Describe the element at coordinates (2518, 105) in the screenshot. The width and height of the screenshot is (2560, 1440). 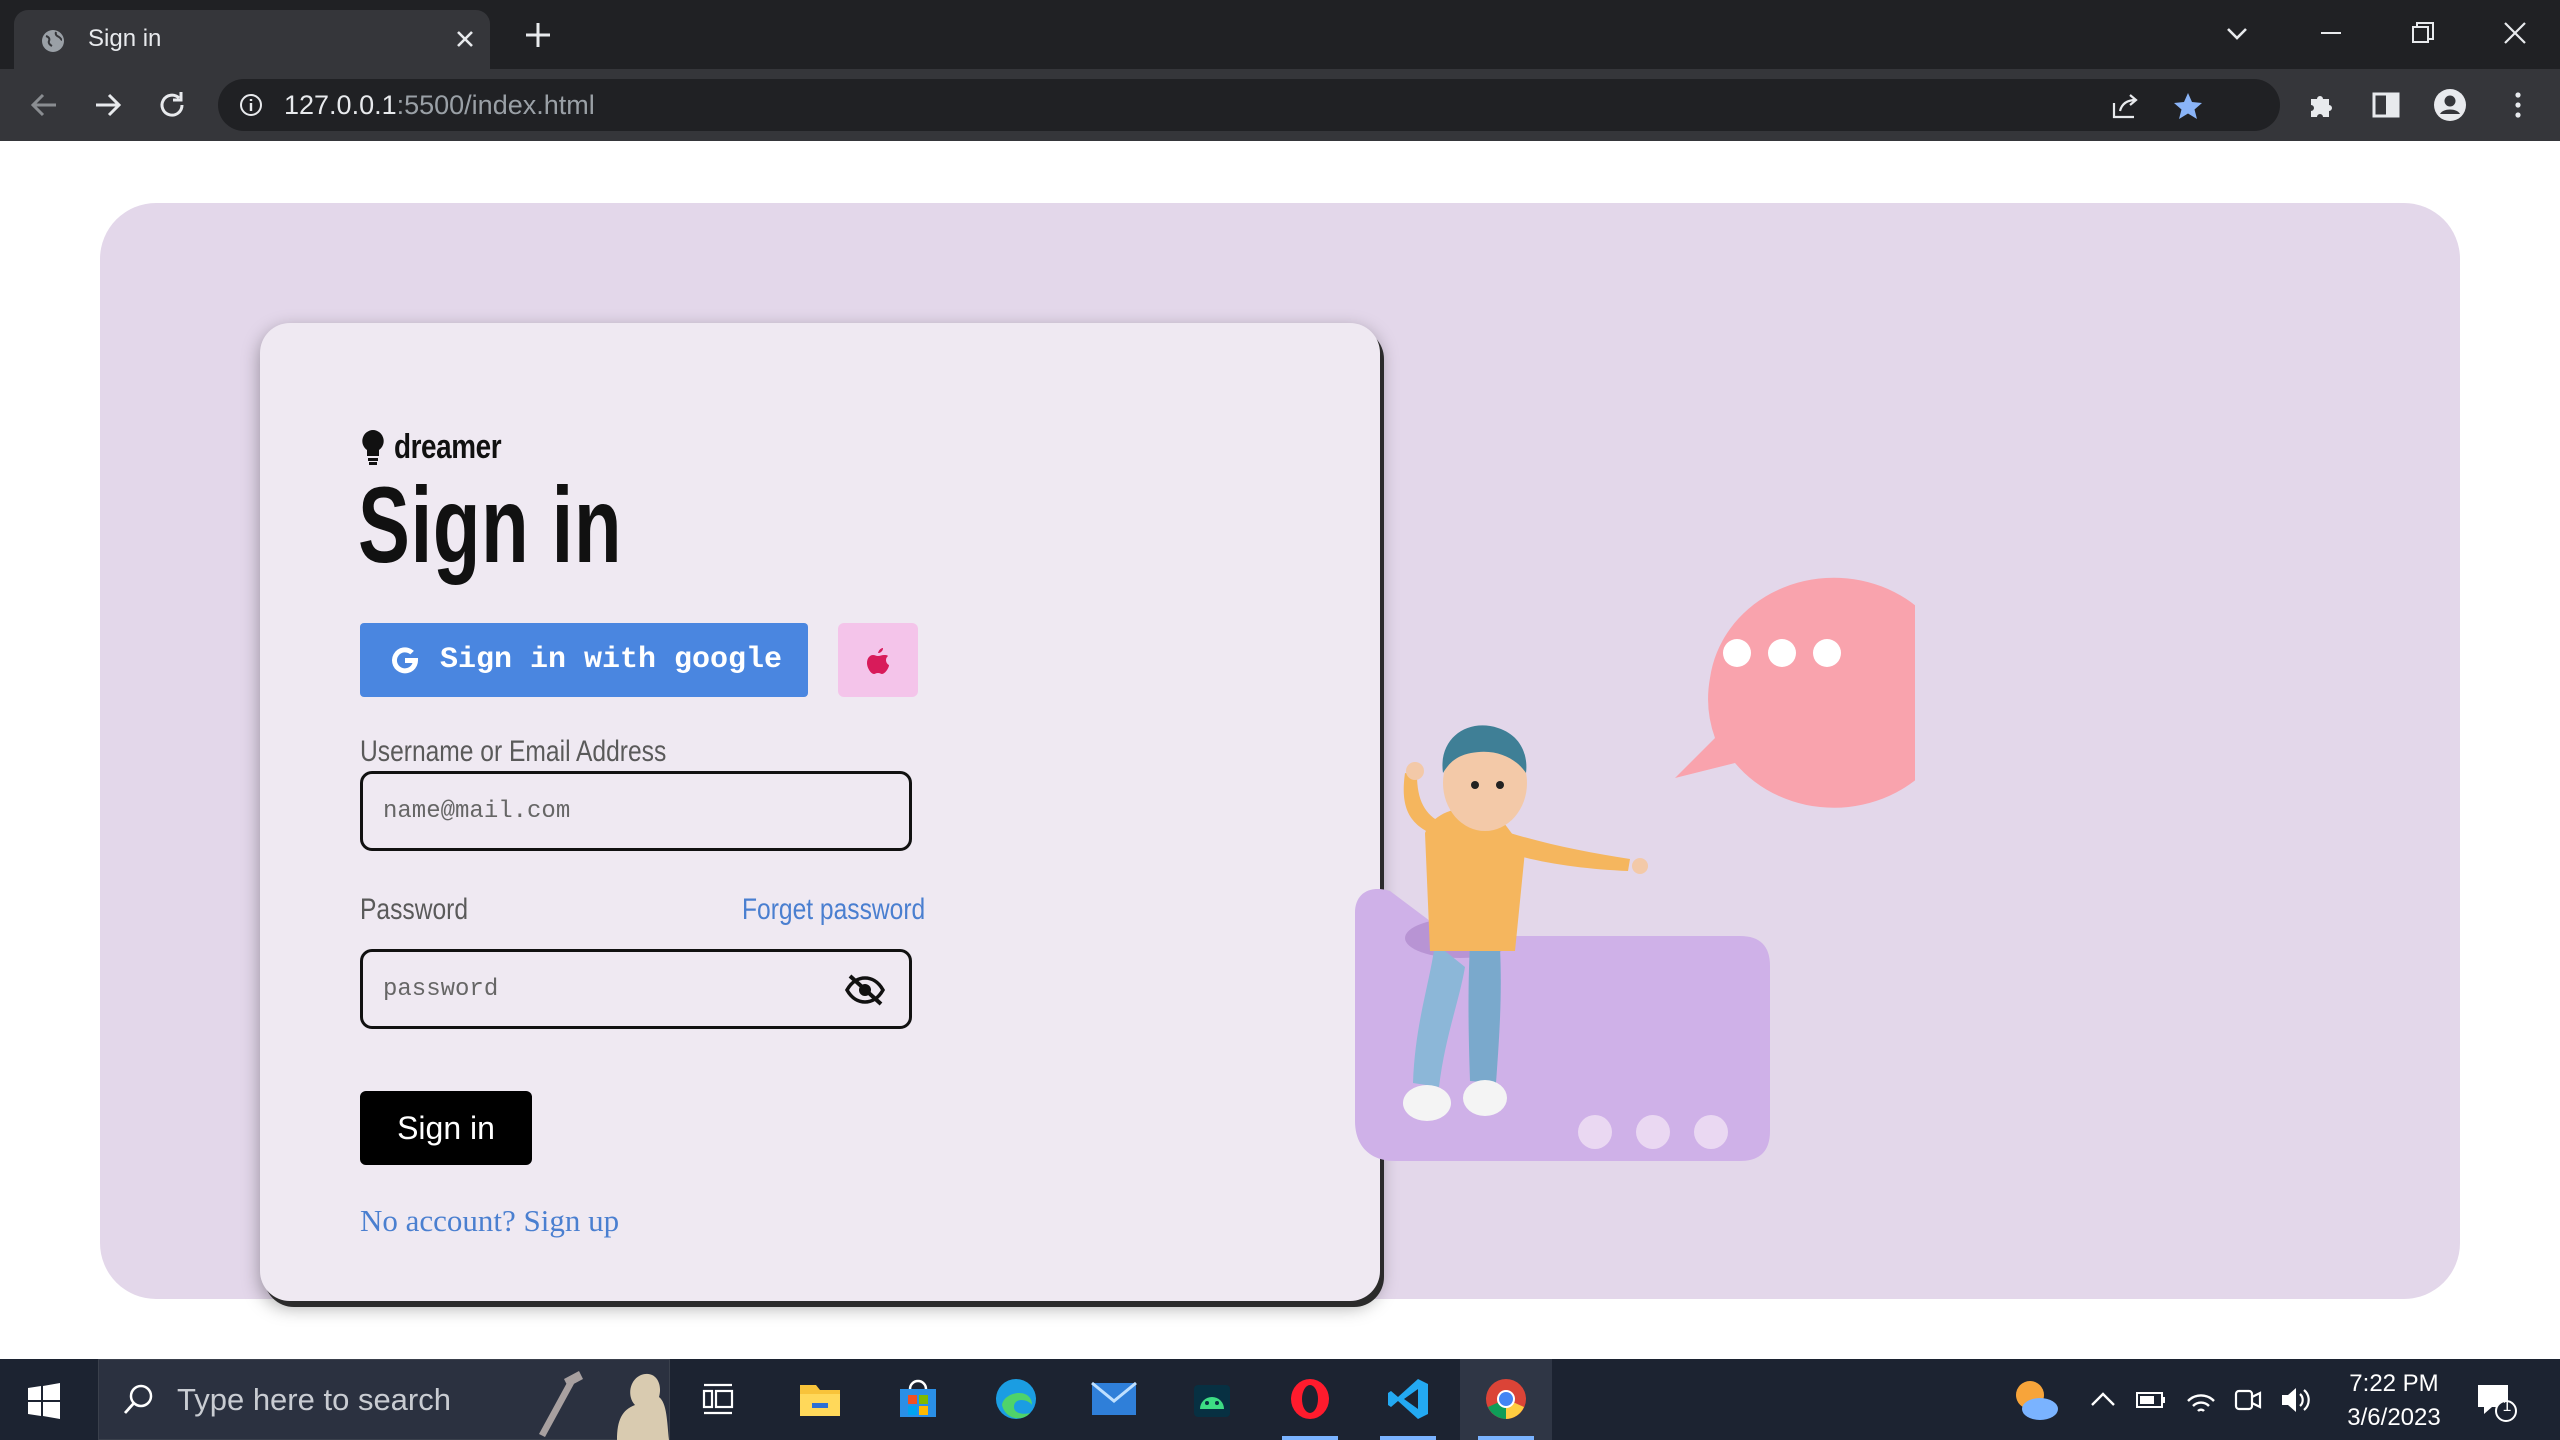
I see `menu-kebab-icon` at that location.